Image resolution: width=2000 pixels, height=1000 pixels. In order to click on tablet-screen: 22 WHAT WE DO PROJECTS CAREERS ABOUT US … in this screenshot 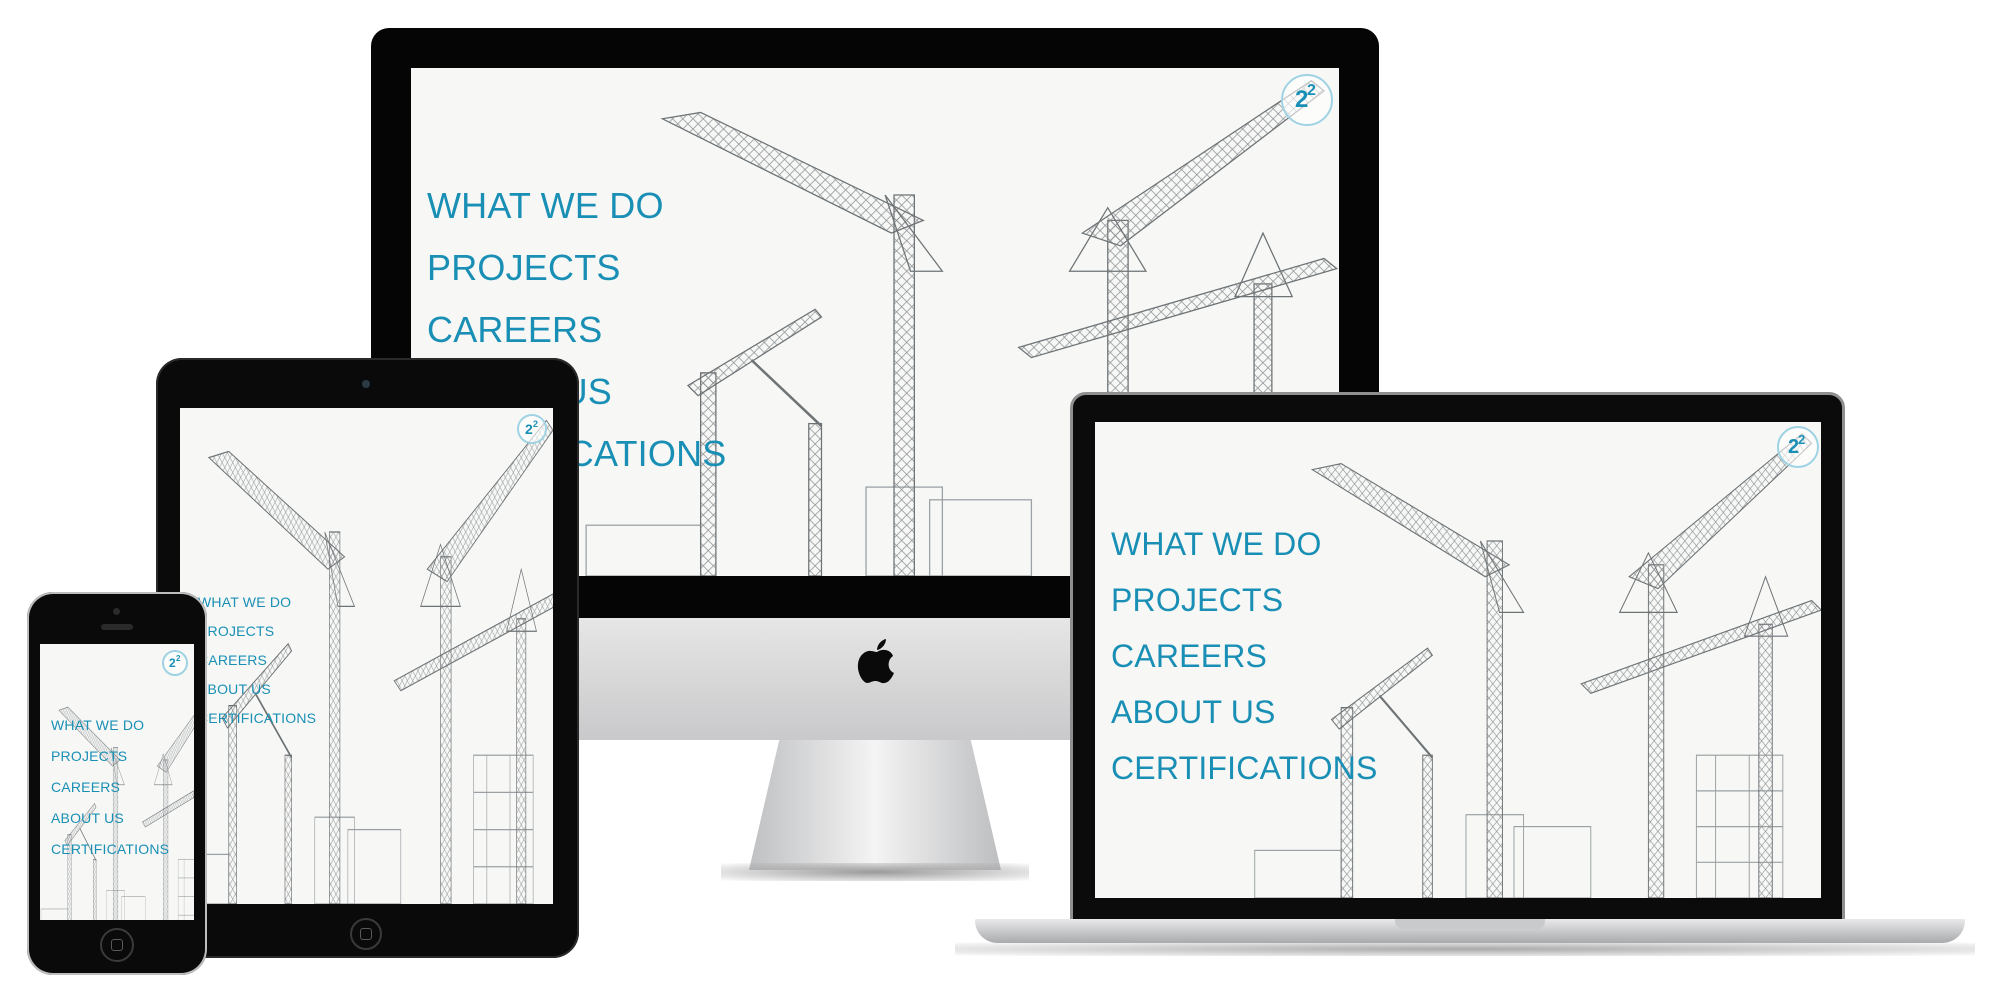, I will do `click(366, 656)`.